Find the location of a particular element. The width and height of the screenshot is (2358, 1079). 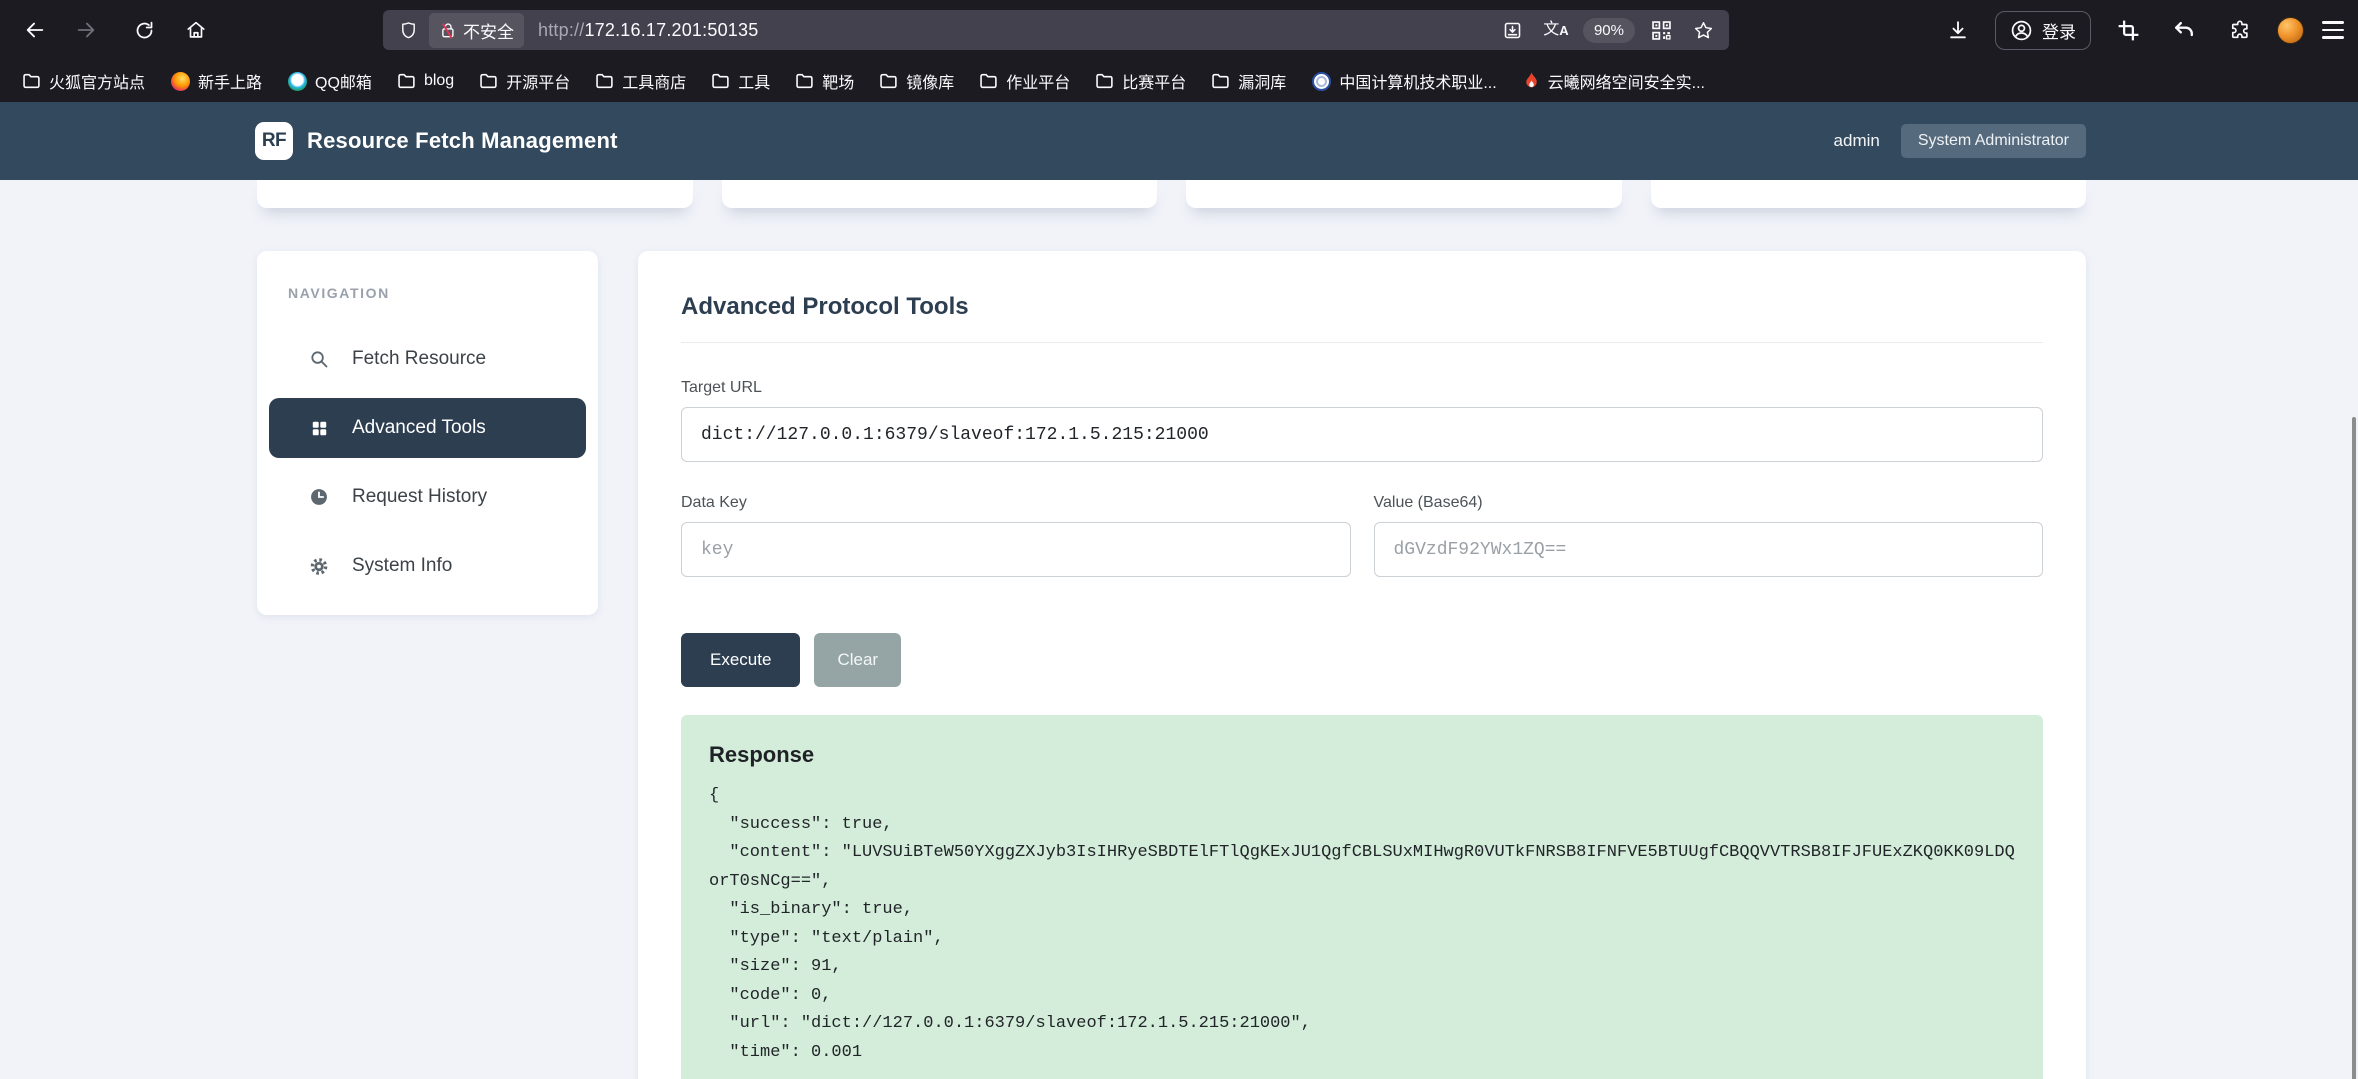

target-url-input is located at coordinates (1362, 434).